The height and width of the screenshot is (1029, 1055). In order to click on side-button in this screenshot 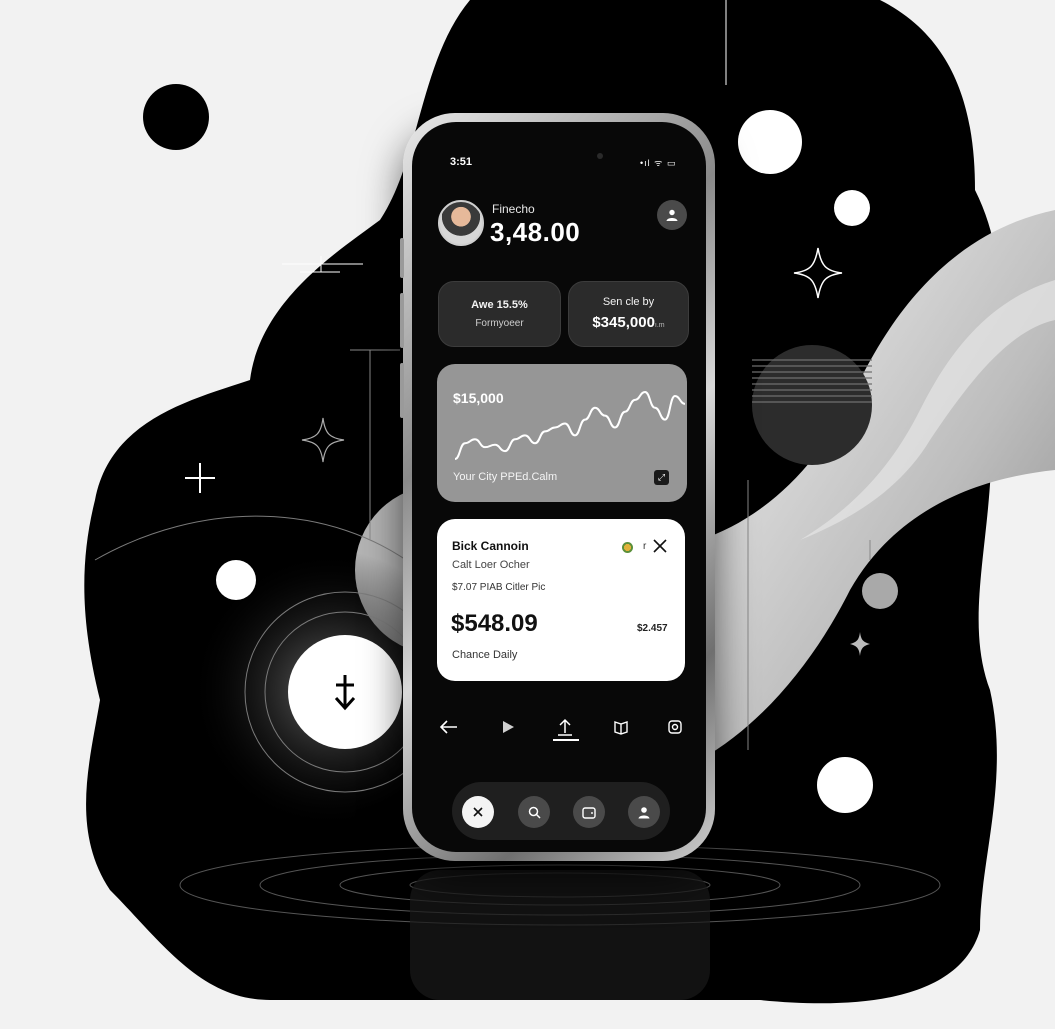, I will do `click(402, 390)`.